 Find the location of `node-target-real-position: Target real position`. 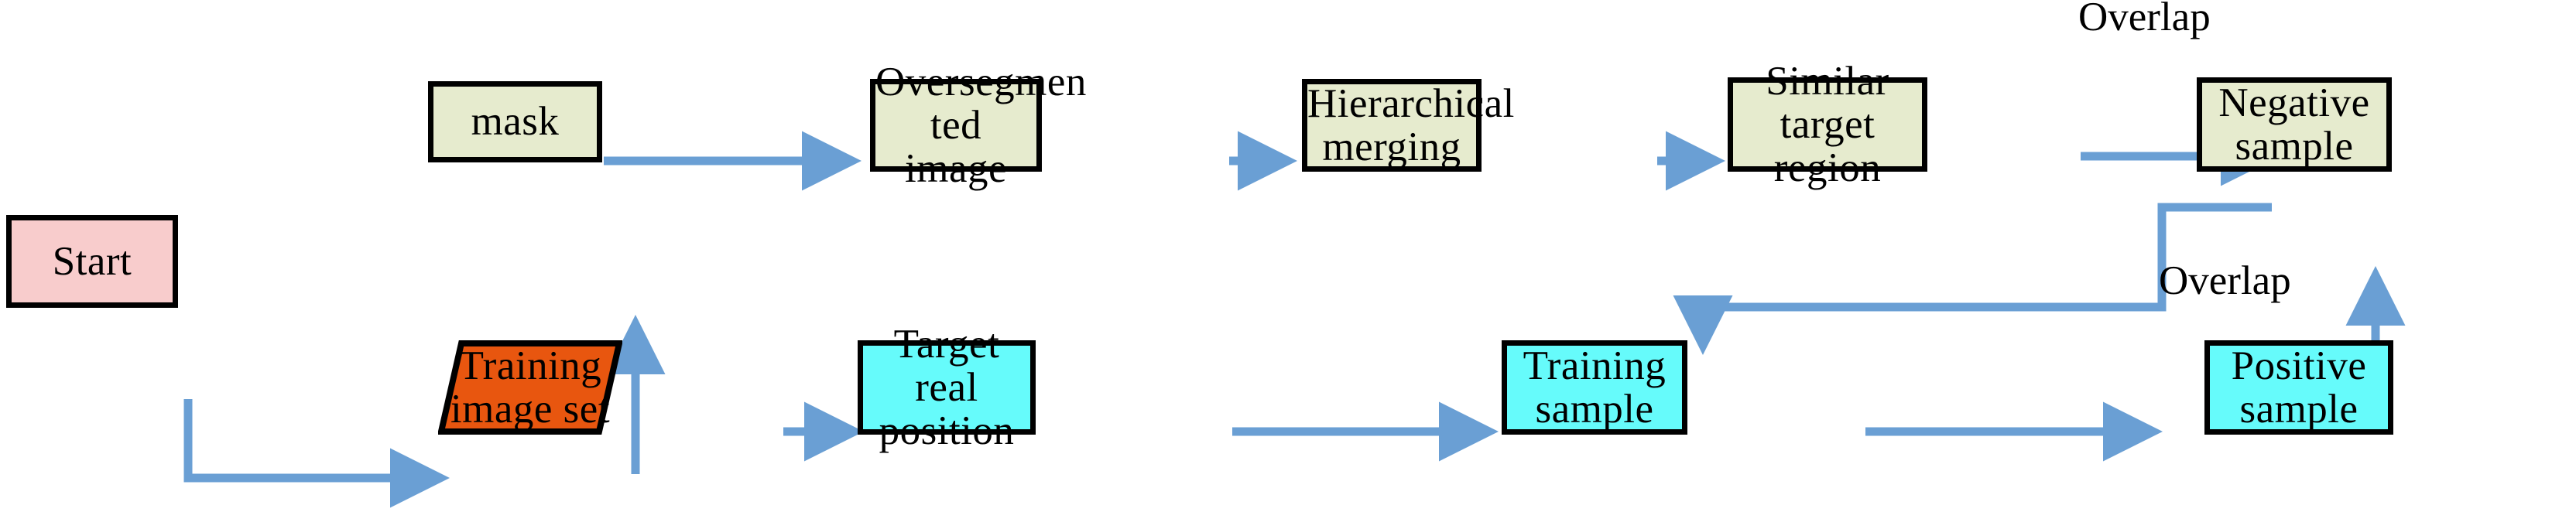

node-target-real-position: Target real position is located at coordinates (947, 387).